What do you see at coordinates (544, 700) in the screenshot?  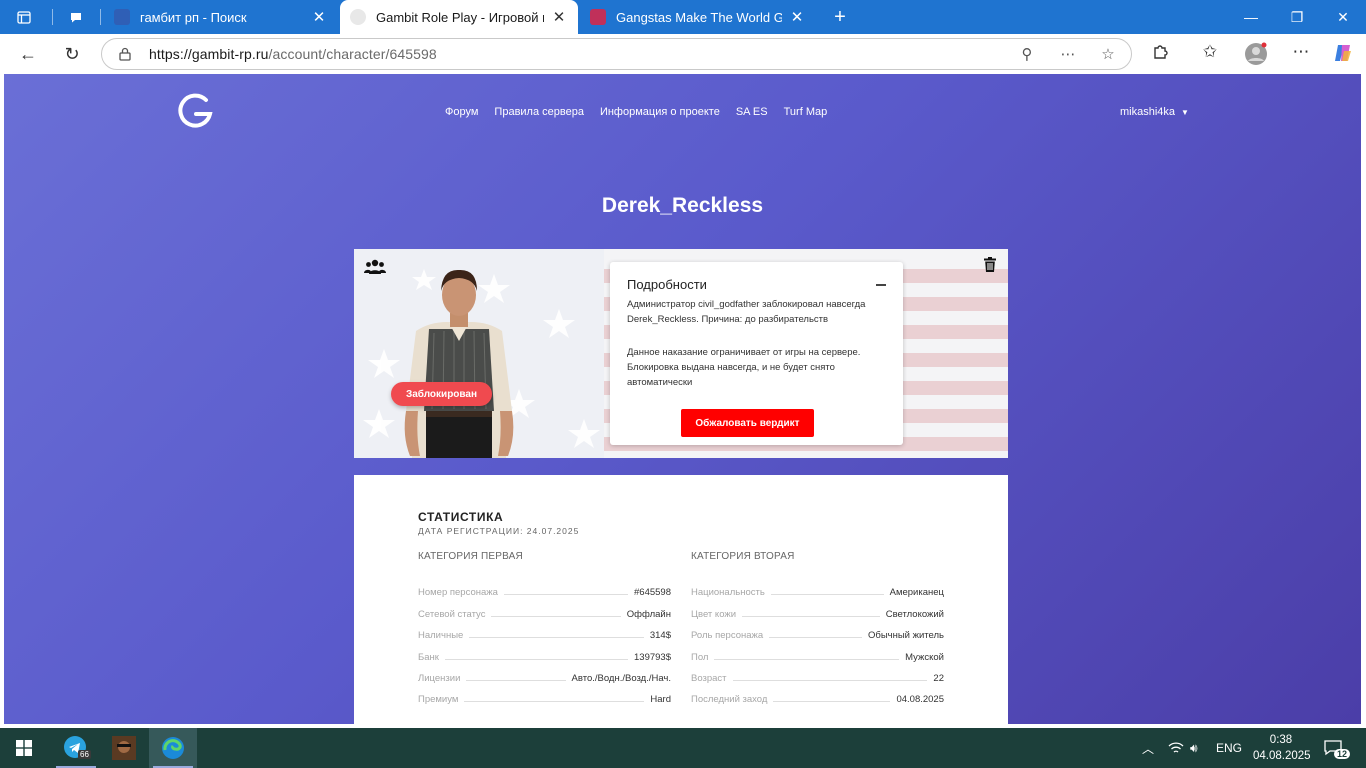 I see `stat-row: Премиум Hard` at bounding box center [544, 700].